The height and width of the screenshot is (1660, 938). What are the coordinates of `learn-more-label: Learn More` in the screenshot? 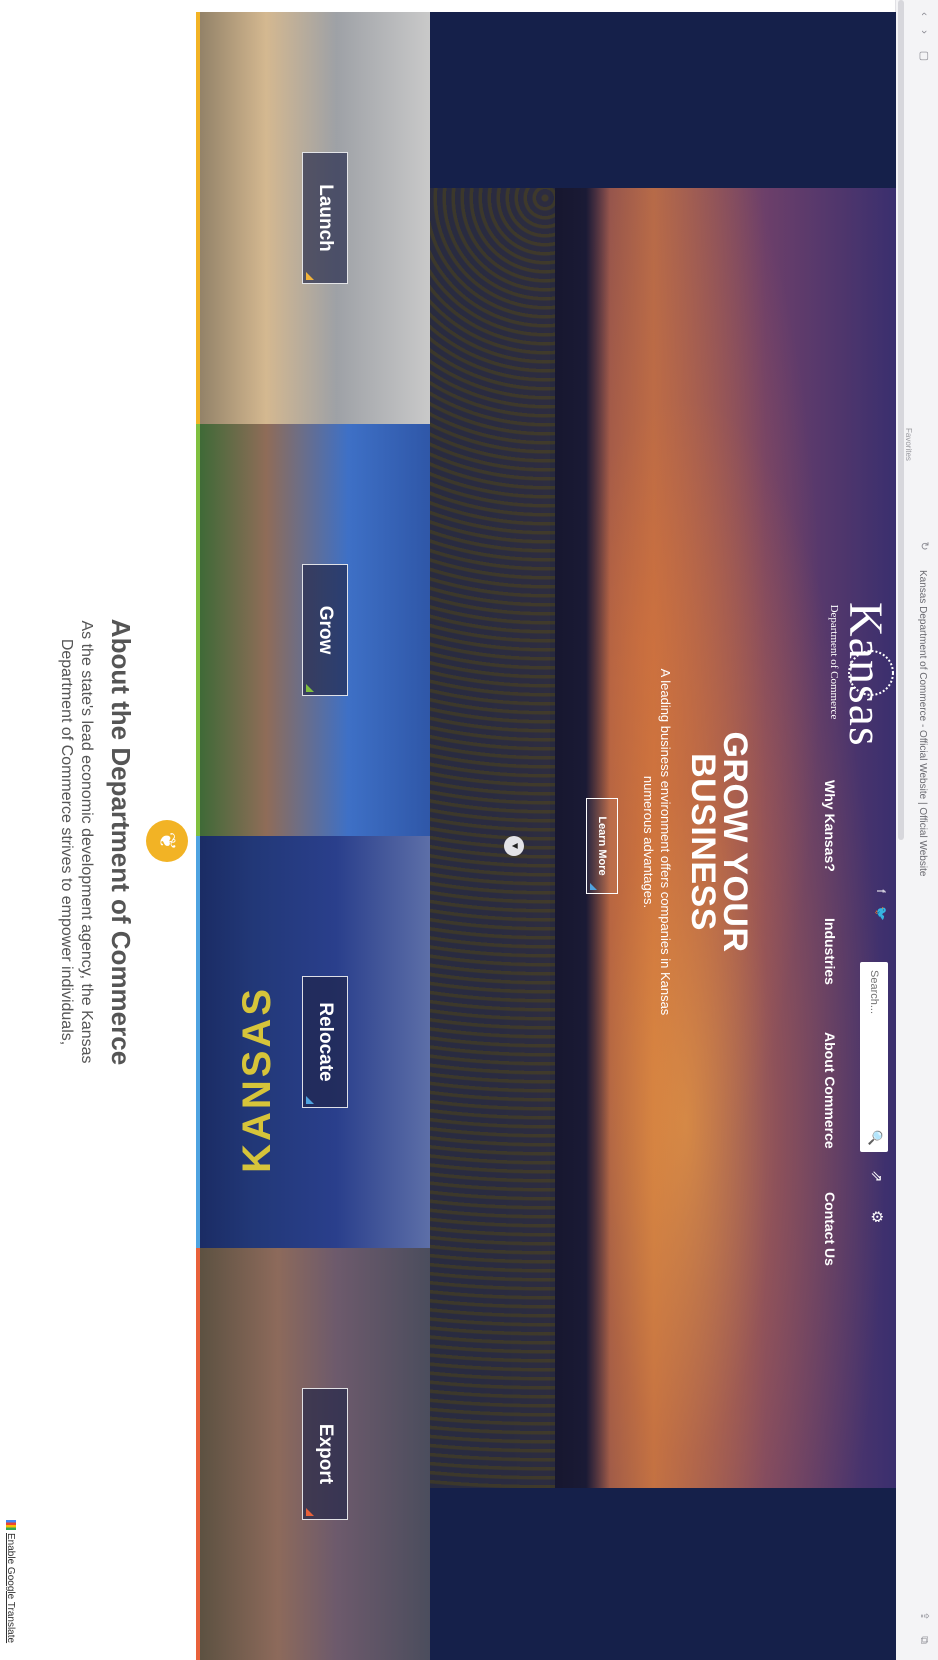 It's located at (602, 846).